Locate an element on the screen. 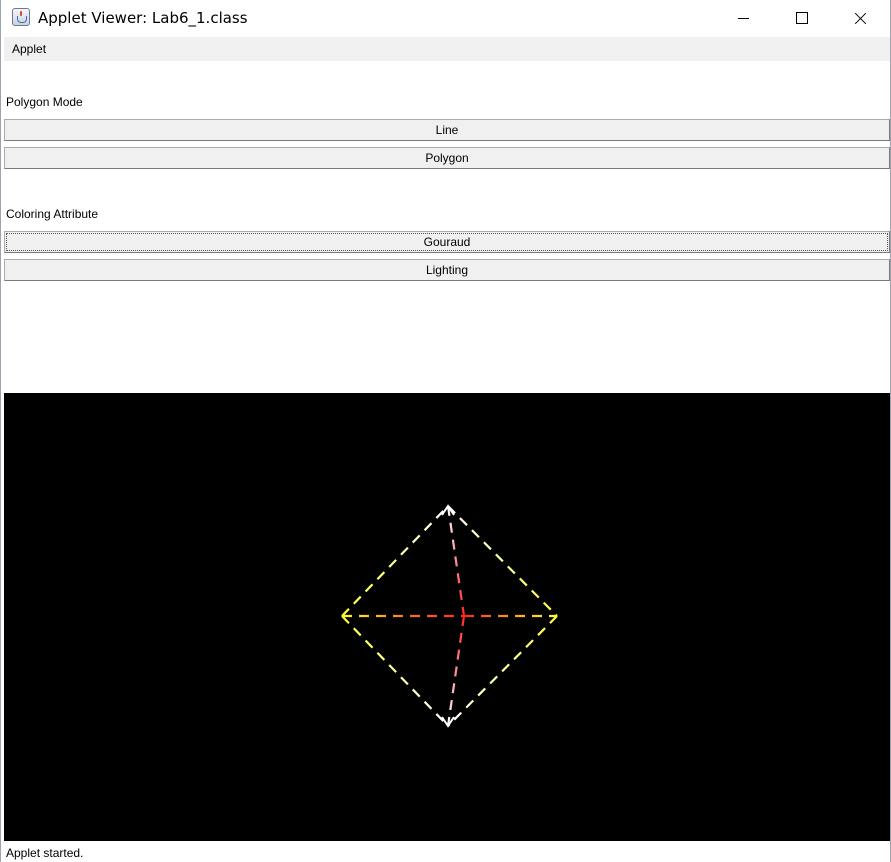 The image size is (891, 862). minimize-icon is located at coordinates (743, 18).